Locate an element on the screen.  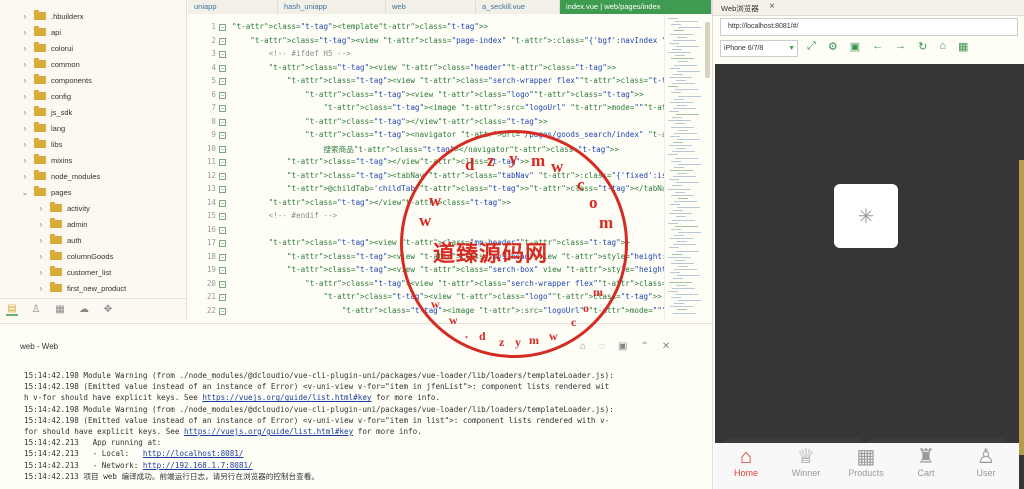
back-icon: ← is located at coordinates (877, 49).